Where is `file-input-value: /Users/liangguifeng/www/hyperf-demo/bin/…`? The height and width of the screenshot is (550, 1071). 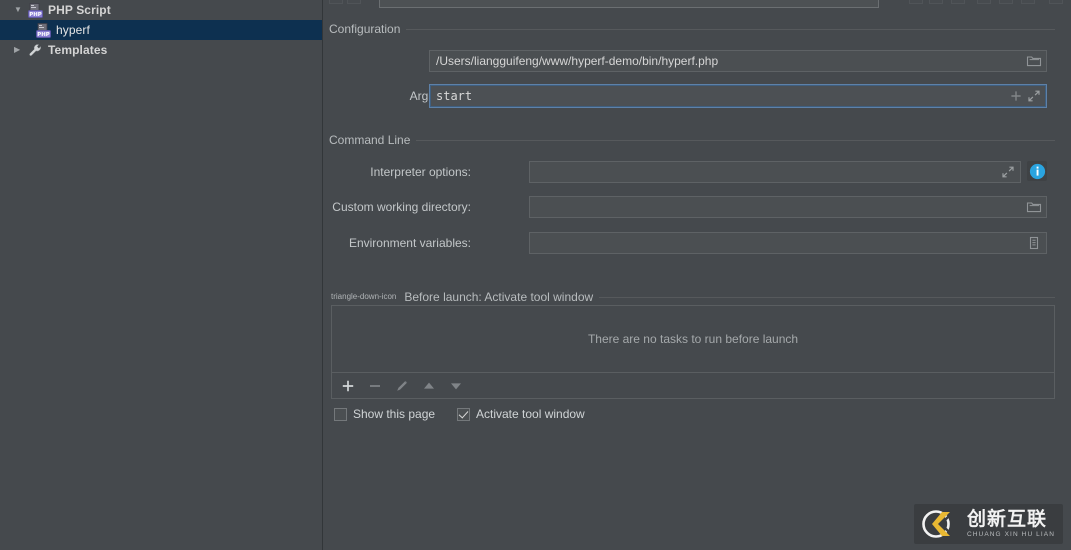
file-input-value: /Users/liangguifeng/www/hyperf-demo/bin/… is located at coordinates (577, 61).